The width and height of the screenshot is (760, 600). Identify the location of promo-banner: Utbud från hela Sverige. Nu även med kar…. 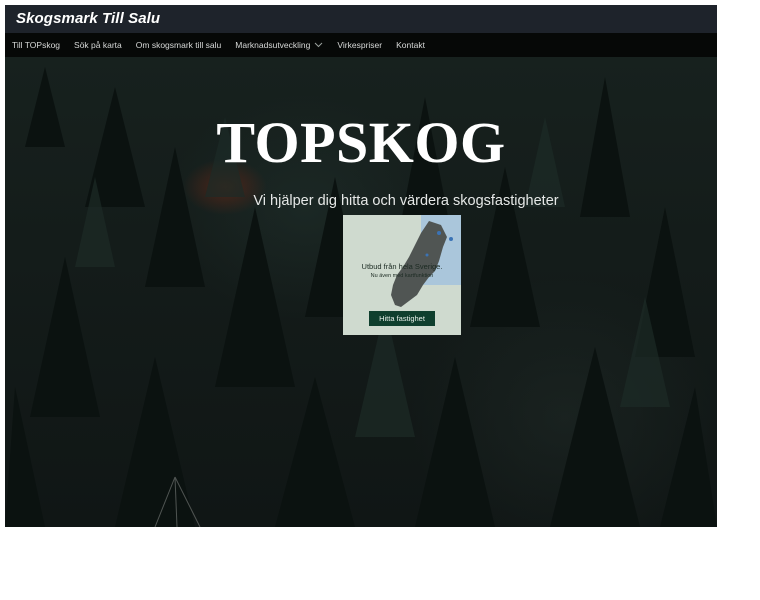
(402, 275).